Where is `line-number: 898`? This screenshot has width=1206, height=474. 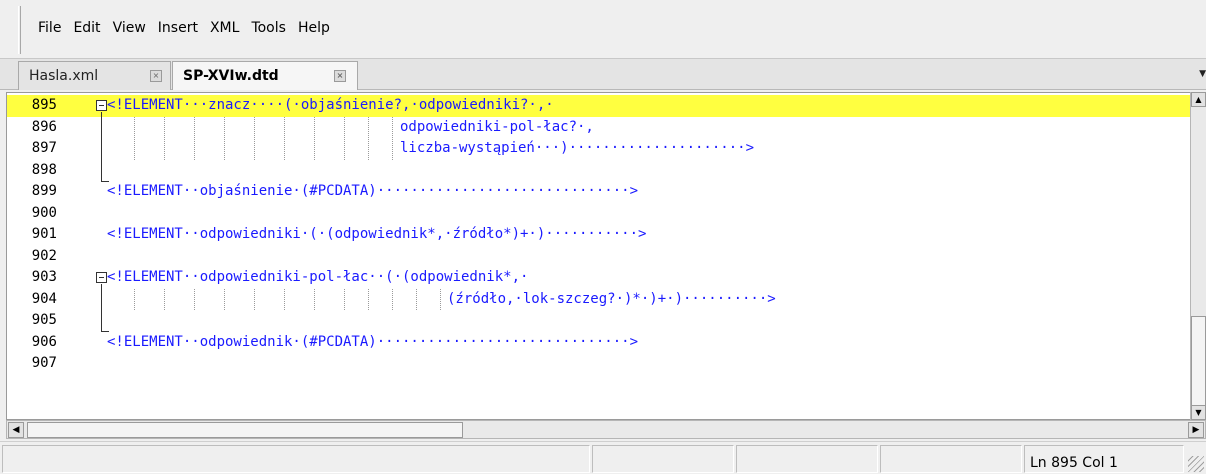
line-number: 898 is located at coordinates (44, 169).